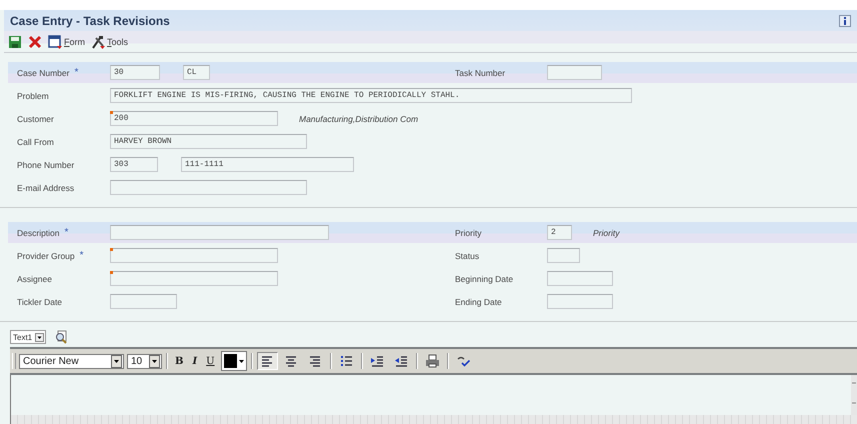 This screenshot has height=424, width=857. What do you see at coordinates (134, 164) in the screenshot?
I see `input-field: 303` at bounding box center [134, 164].